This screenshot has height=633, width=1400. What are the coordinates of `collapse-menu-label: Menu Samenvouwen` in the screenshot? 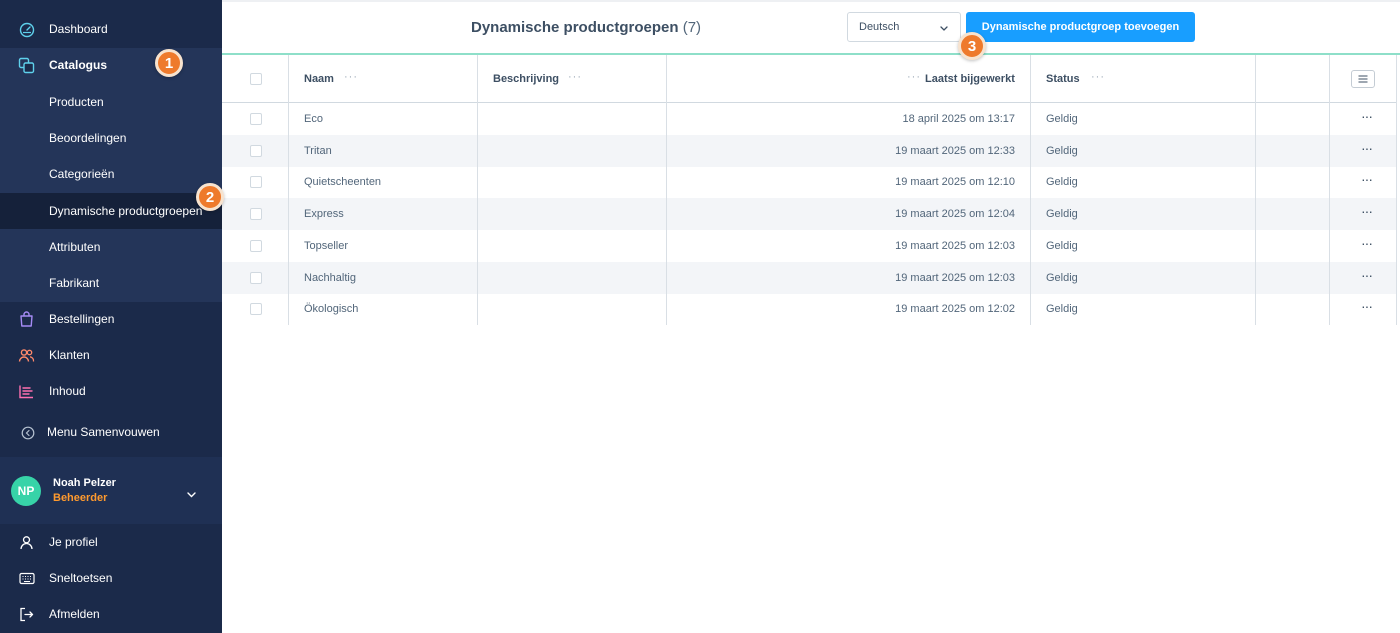 It's located at (103, 432).